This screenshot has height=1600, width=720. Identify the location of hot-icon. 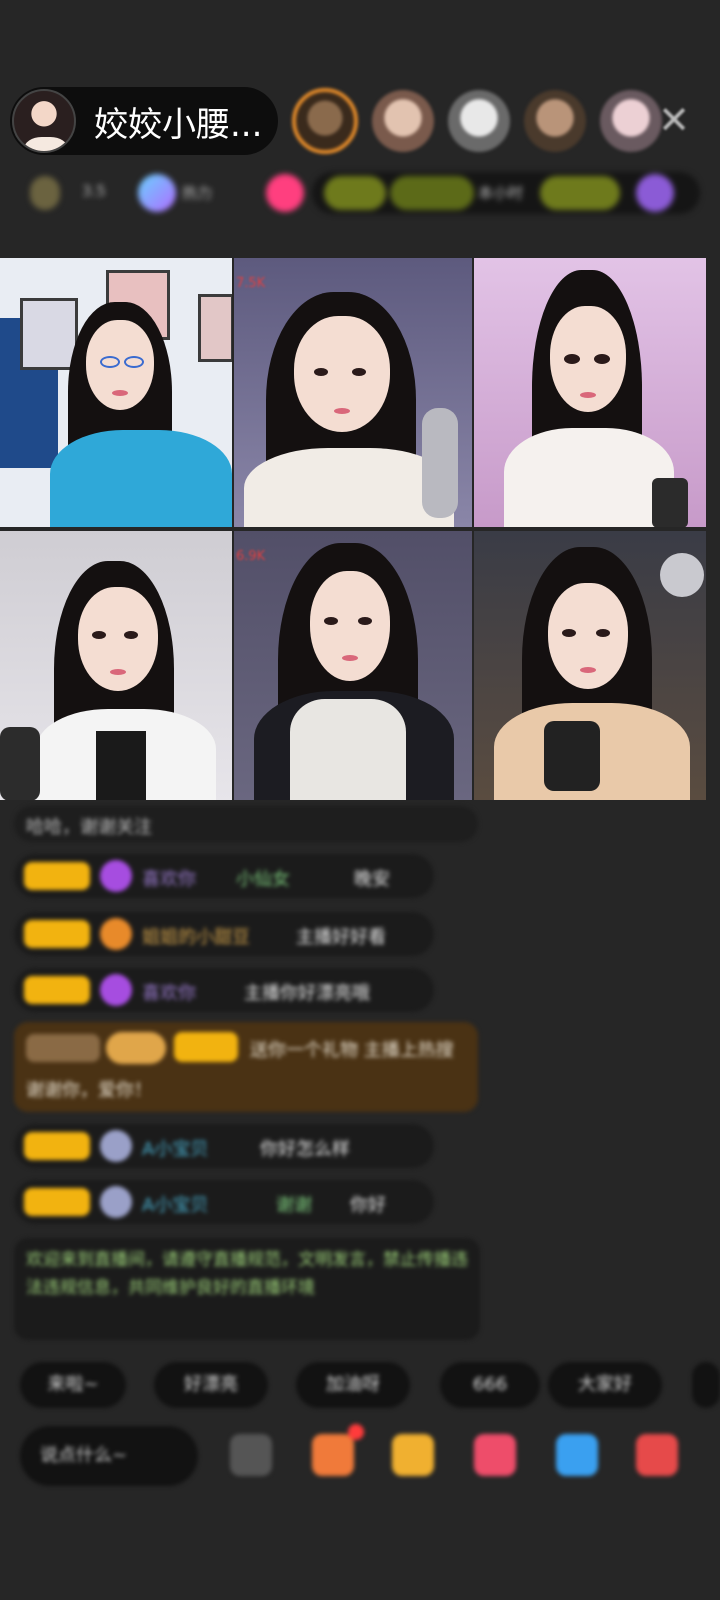
(157, 193).